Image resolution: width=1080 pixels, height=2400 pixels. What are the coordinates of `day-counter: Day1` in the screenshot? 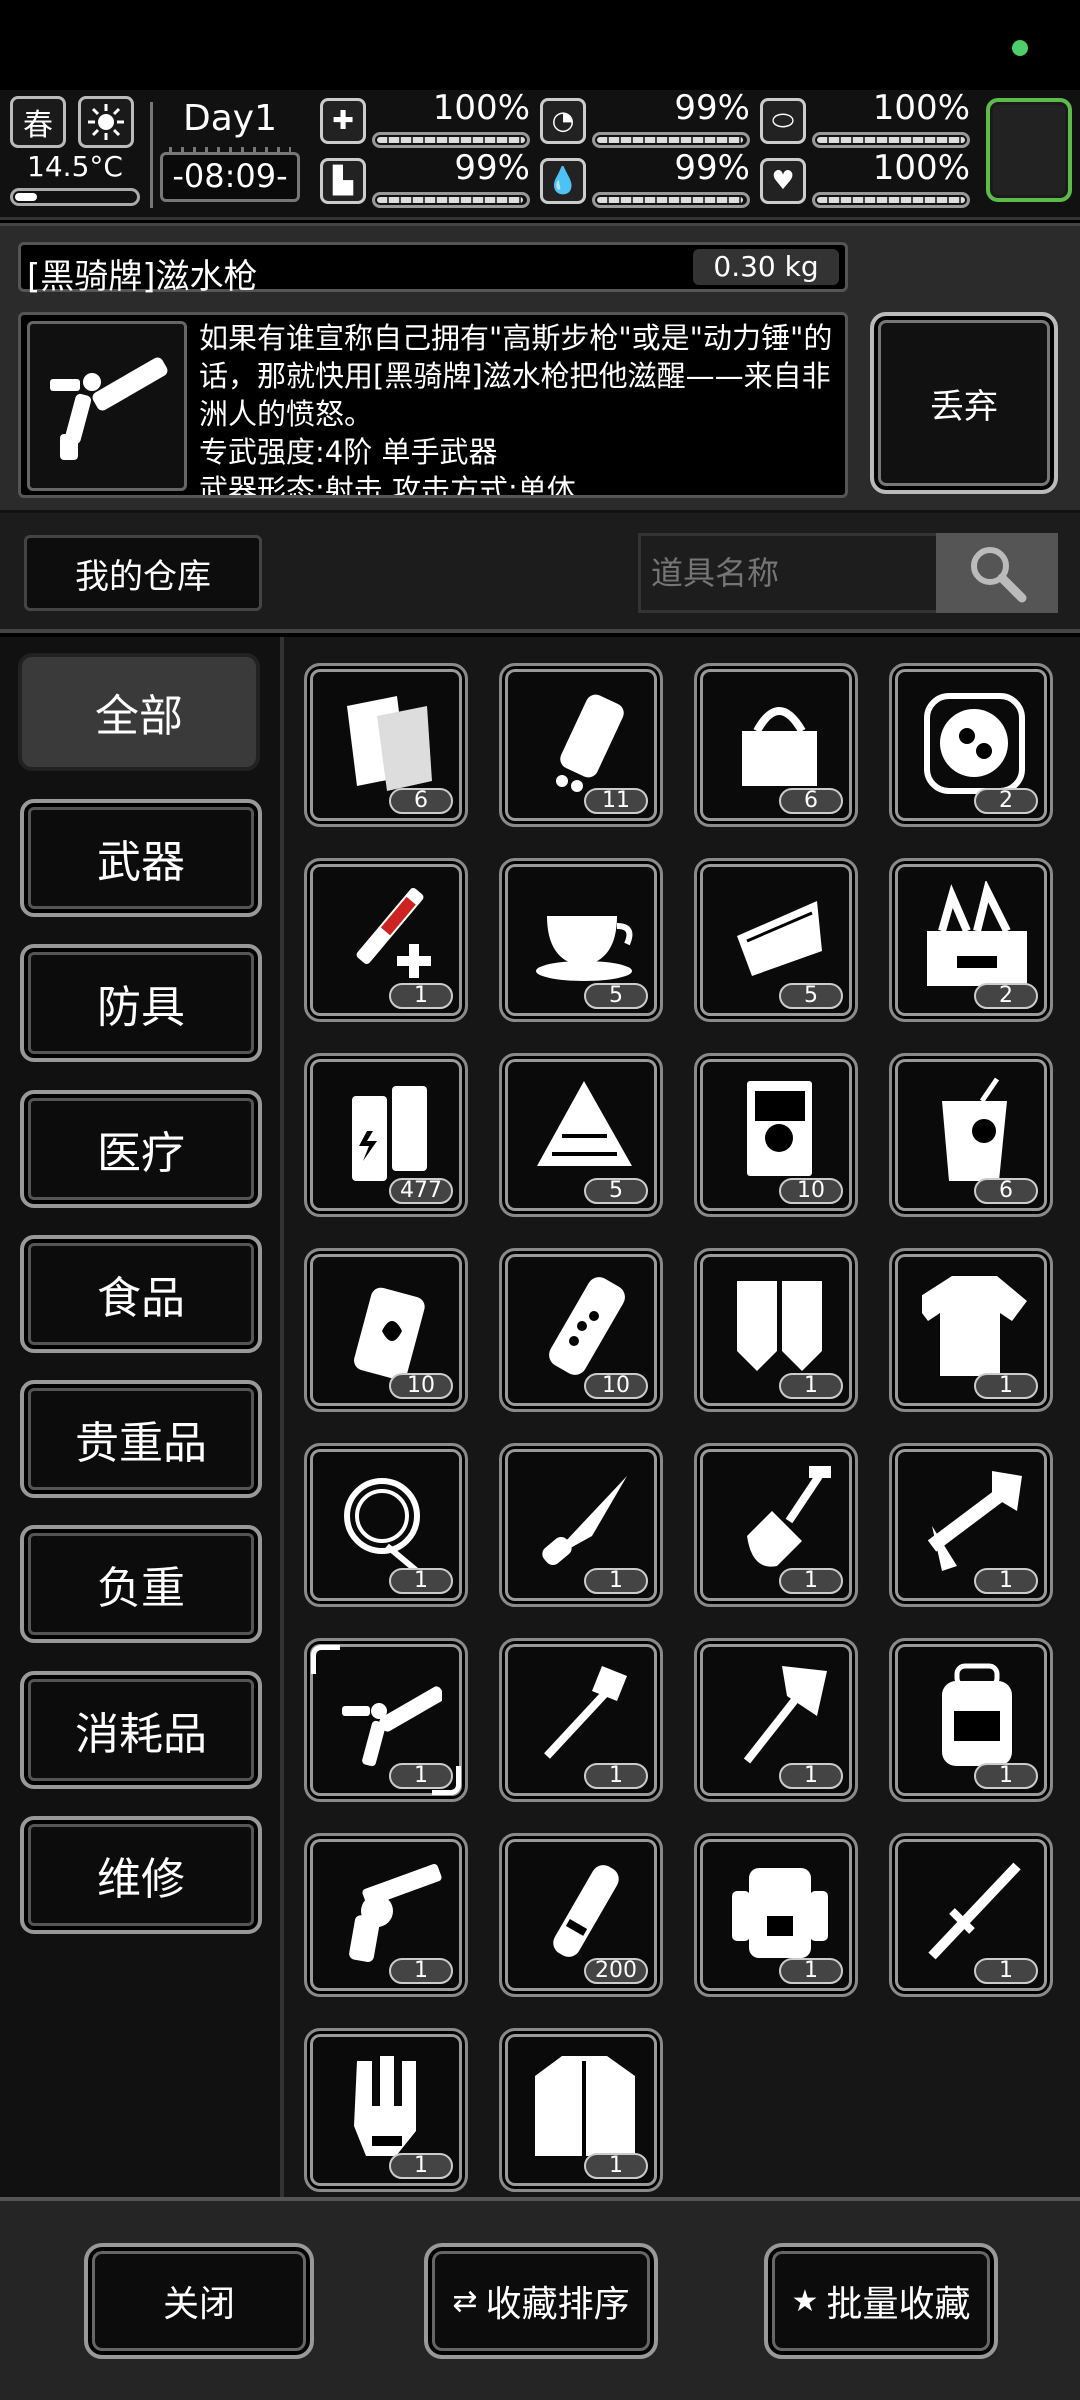 It's located at (230, 118).